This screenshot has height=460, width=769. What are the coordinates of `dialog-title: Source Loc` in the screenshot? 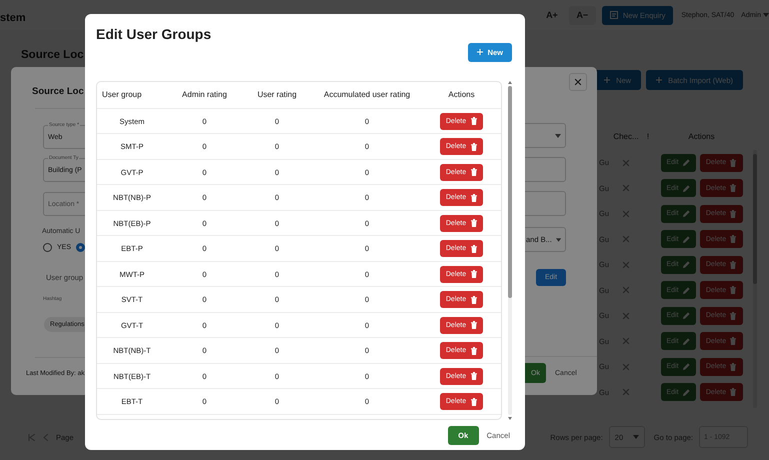 It's located at (58, 92).